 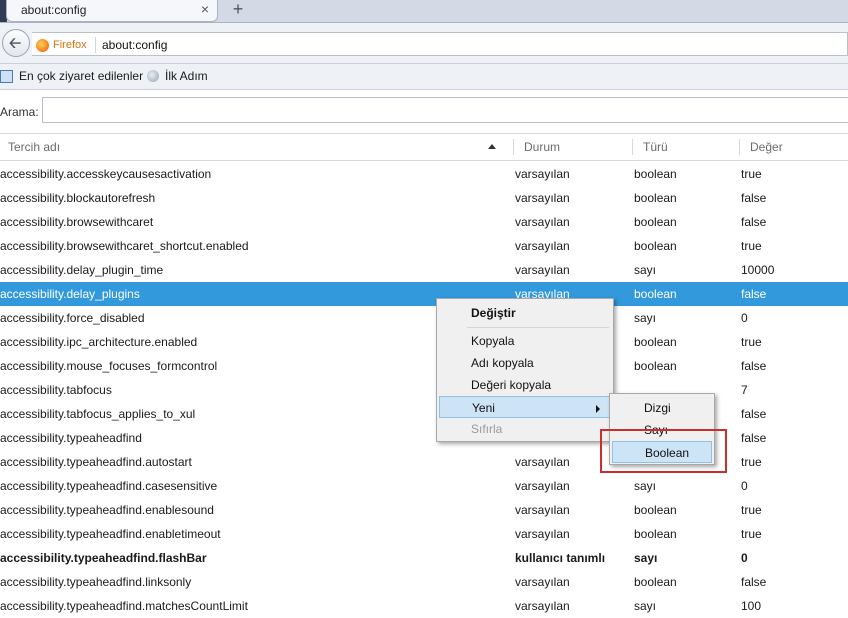 I want to click on bookmark-label: İlk Adım, so click(x=186, y=76).